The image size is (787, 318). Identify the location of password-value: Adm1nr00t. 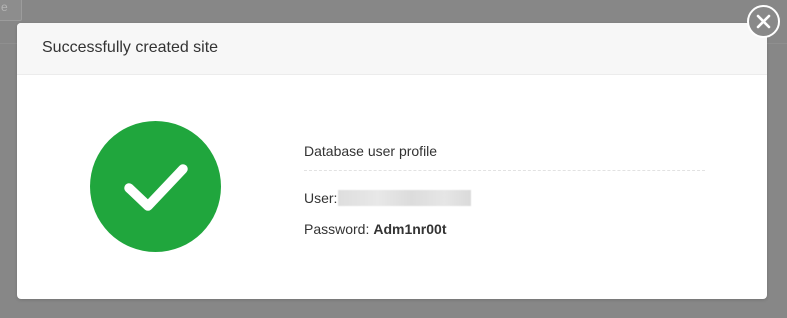
(410, 229).